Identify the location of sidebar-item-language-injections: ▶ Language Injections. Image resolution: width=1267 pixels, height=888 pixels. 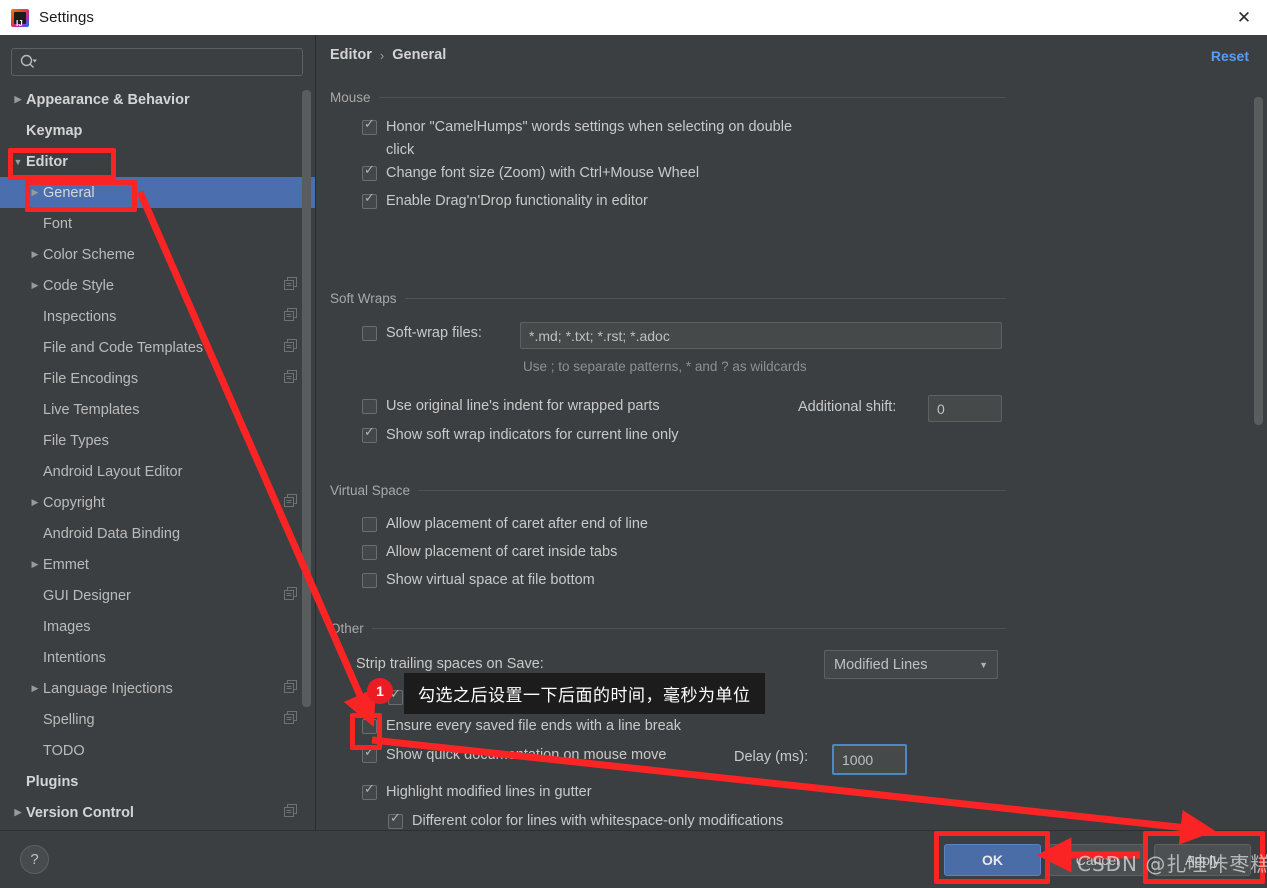
(157, 688).